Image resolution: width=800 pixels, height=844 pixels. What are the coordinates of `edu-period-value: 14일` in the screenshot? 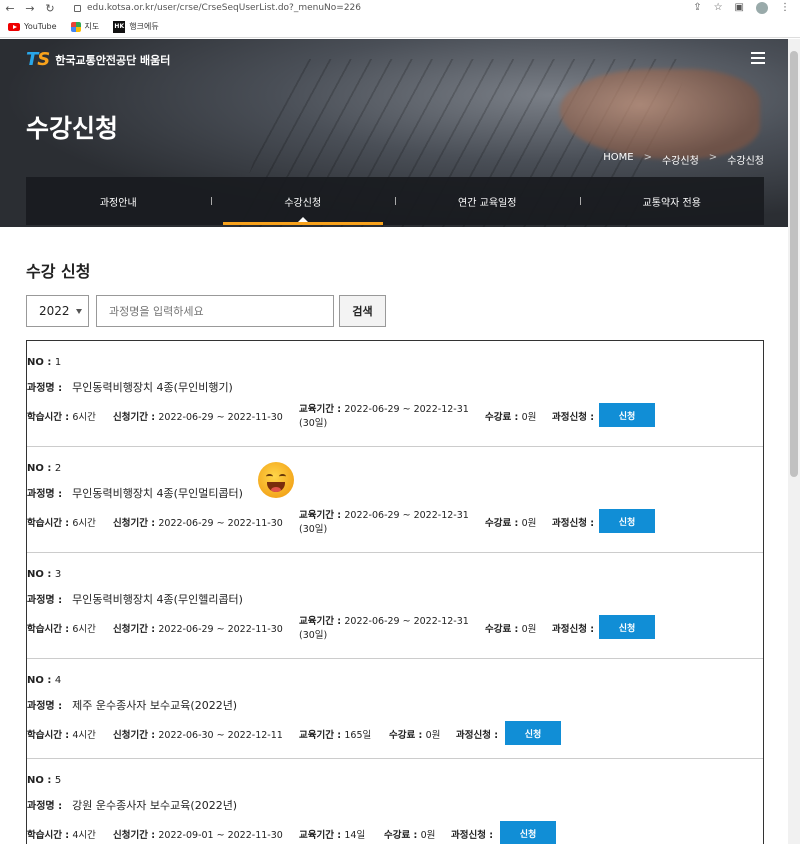 It's located at (355, 835).